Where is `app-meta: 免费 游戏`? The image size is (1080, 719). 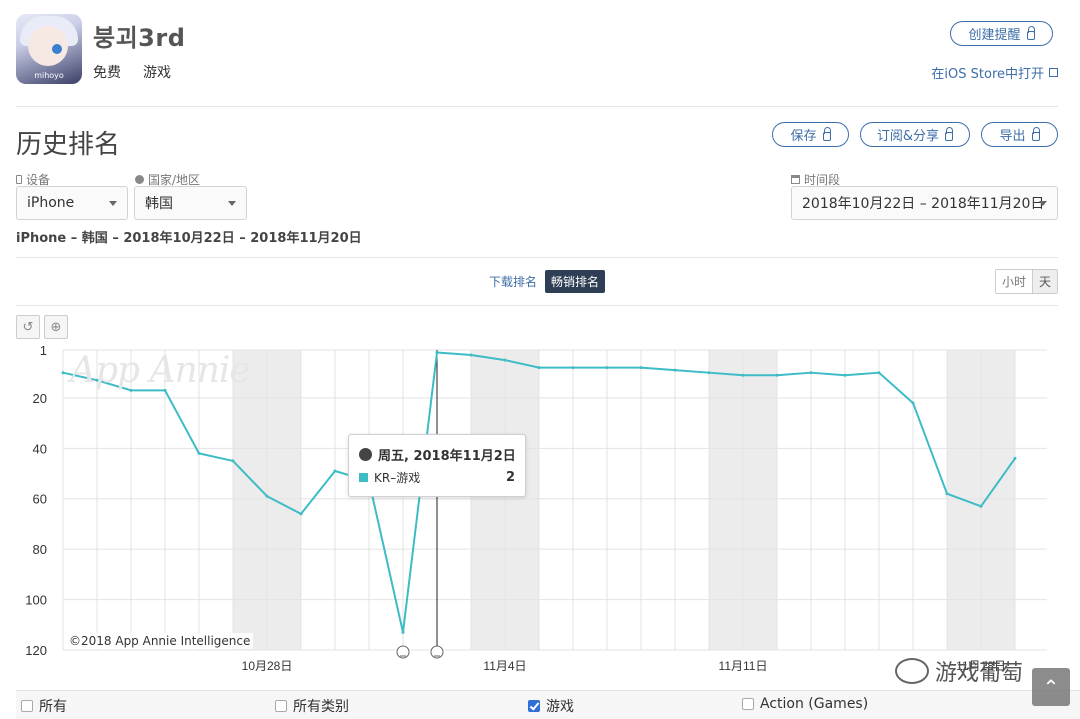
app-meta: 免费 游戏 is located at coordinates (132, 72).